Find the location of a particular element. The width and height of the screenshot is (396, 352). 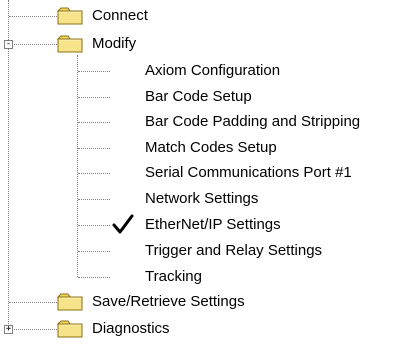

tree-node-match-codes-setup: Match Codes Setup is located at coordinates (211, 148).